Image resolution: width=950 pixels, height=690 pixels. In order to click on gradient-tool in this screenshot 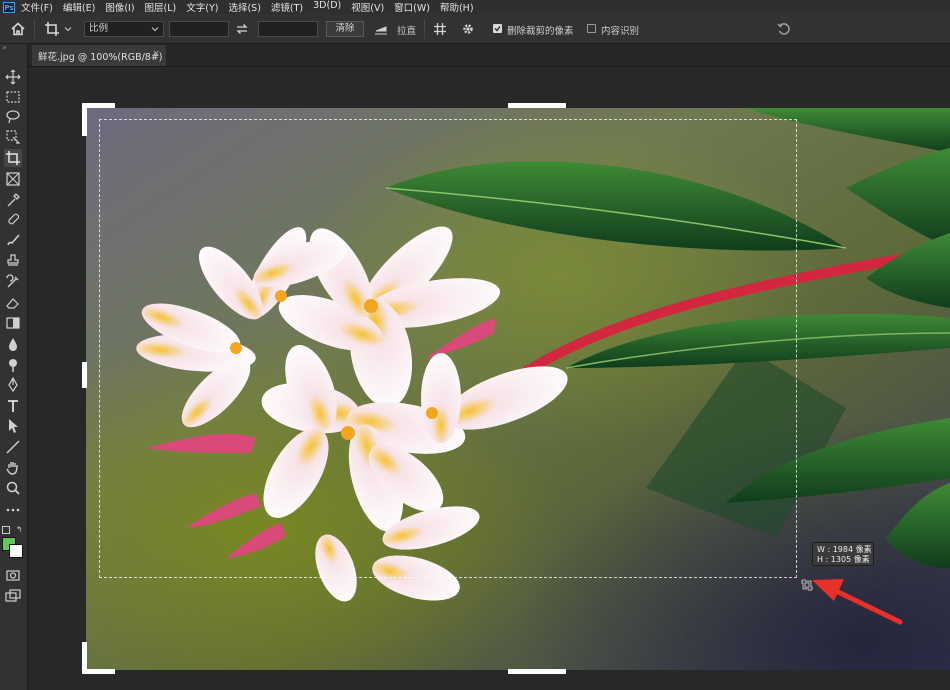, I will do `click(13, 323)`.